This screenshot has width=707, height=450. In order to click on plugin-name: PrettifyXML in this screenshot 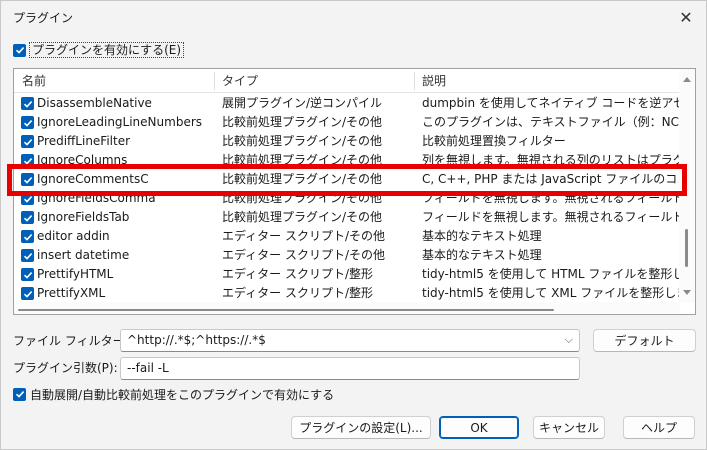, I will do `click(71, 293)`.